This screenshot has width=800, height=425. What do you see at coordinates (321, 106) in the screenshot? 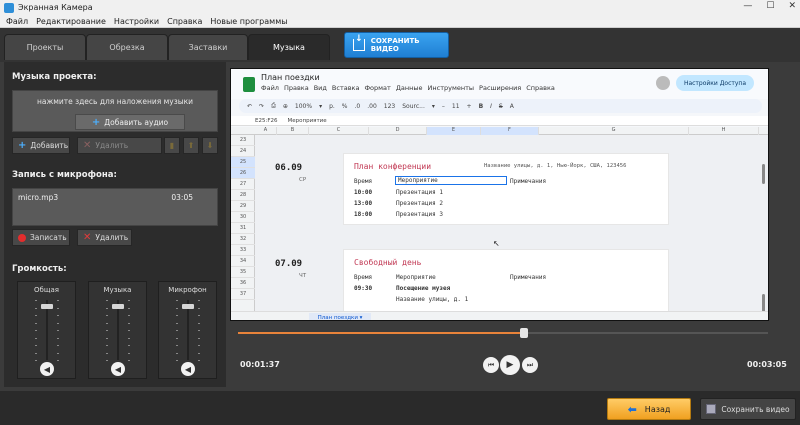
I see `chevron-down-icon: ▾` at bounding box center [321, 106].